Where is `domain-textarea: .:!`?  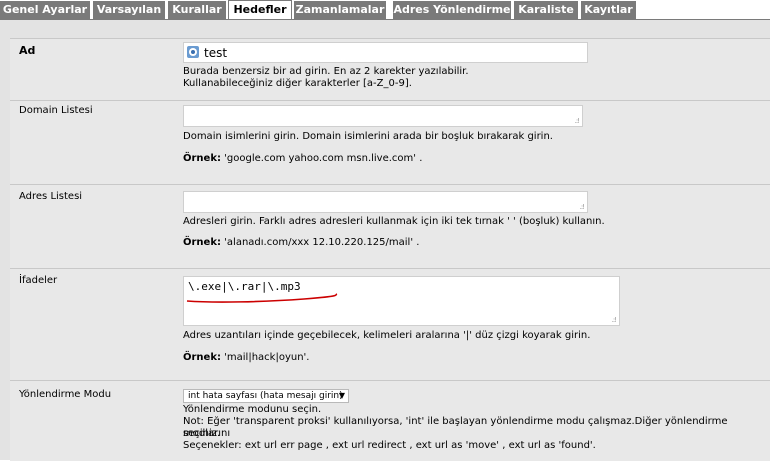 domain-textarea: .:! is located at coordinates (383, 116).